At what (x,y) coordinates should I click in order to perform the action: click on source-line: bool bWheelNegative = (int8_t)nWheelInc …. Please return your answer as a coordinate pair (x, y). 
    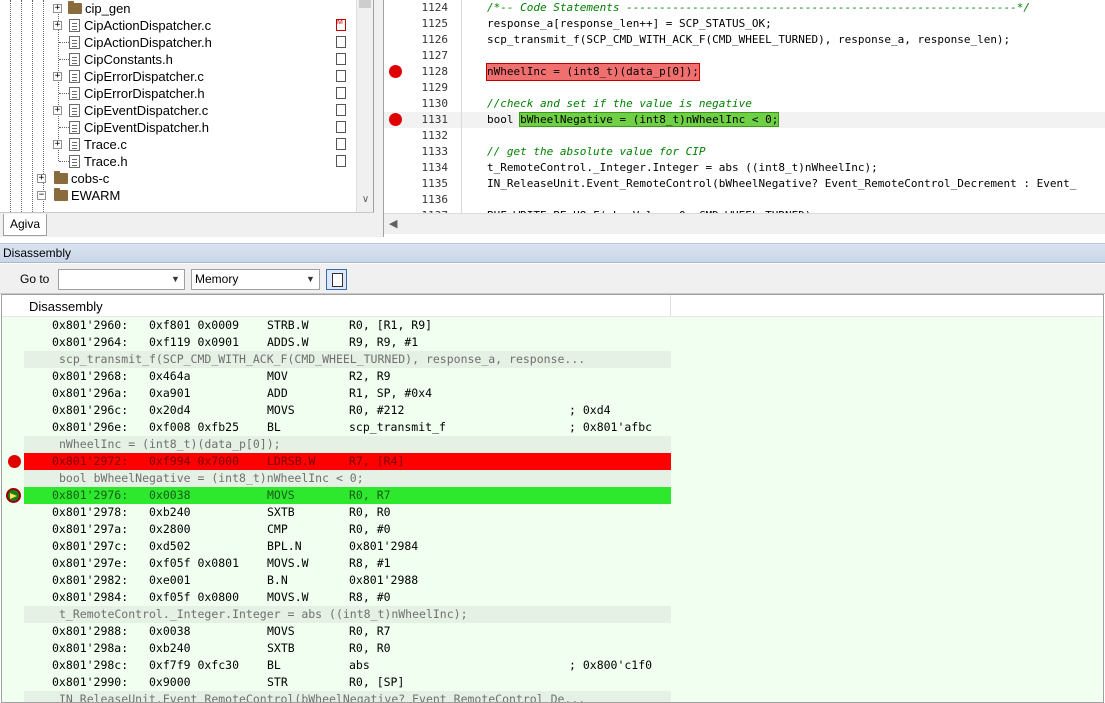
    Looking at the image, I should click on (552, 478).